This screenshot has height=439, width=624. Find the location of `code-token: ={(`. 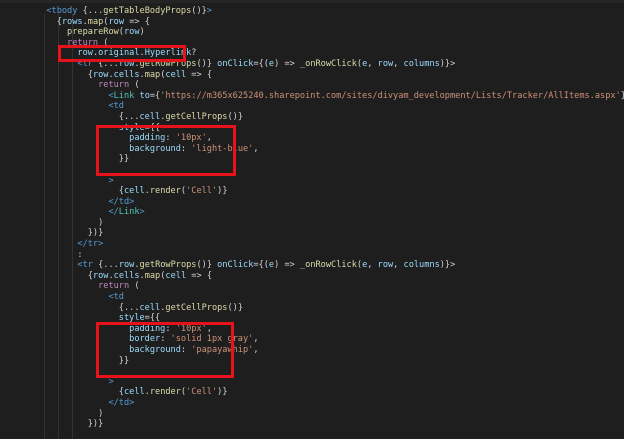

code-token: ={( is located at coordinates (261, 265).